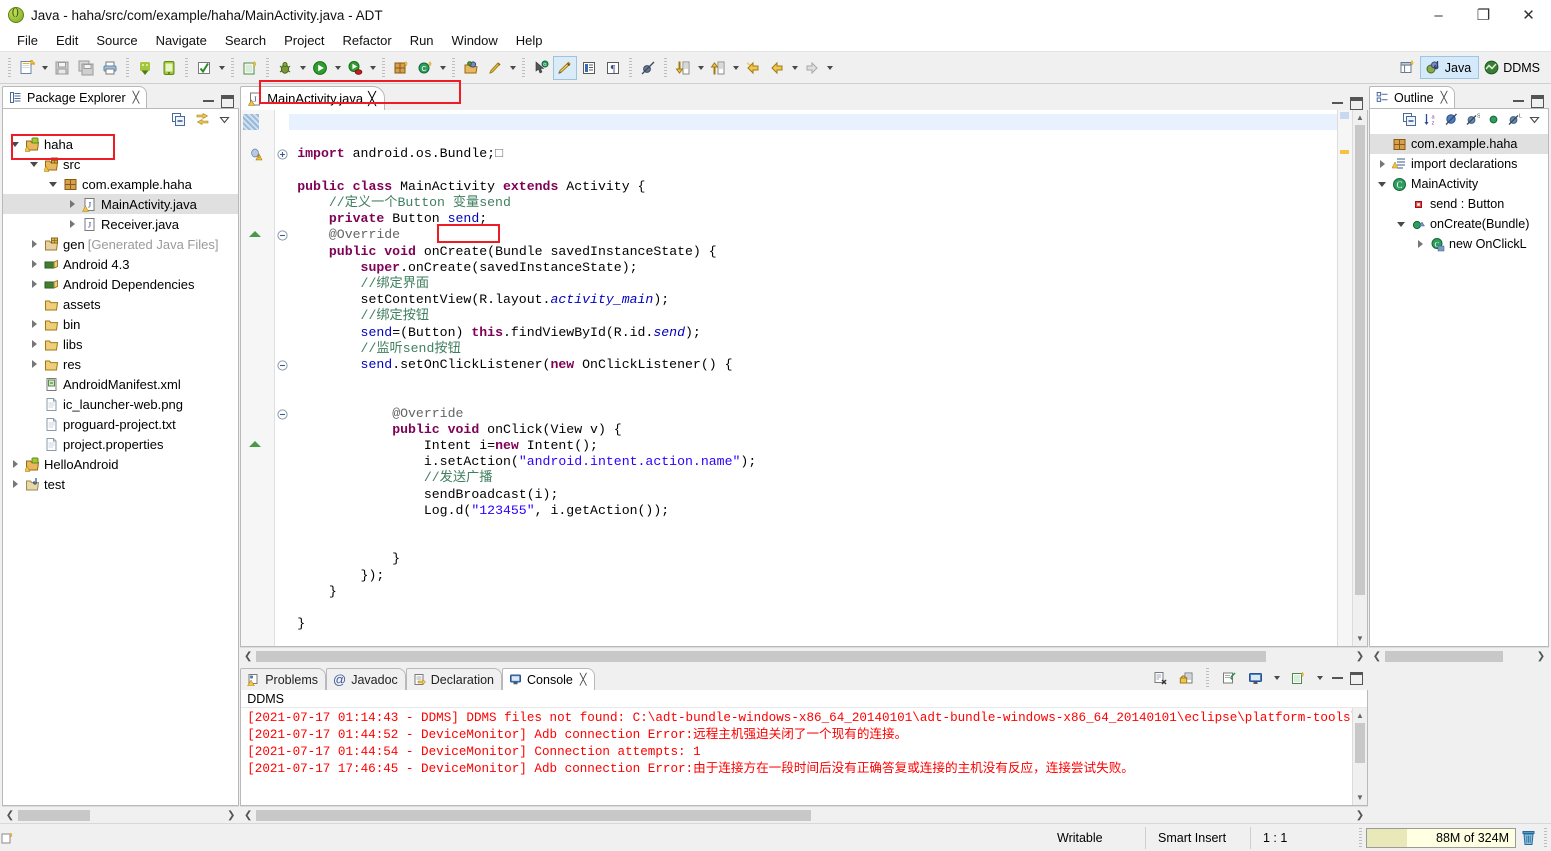 The image size is (1551, 851). What do you see at coordinates (204, 68) in the screenshot?
I see `build-check-icon` at bounding box center [204, 68].